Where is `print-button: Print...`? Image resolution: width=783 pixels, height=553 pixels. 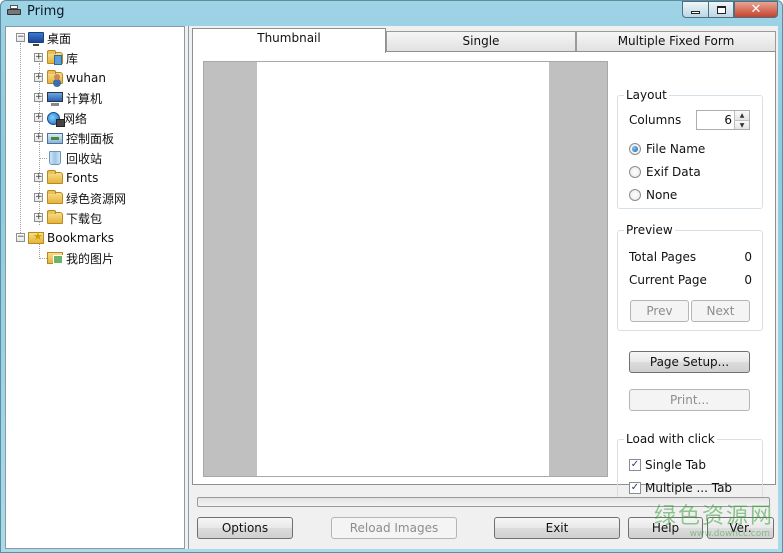
print-button: Print... is located at coordinates (689, 400).